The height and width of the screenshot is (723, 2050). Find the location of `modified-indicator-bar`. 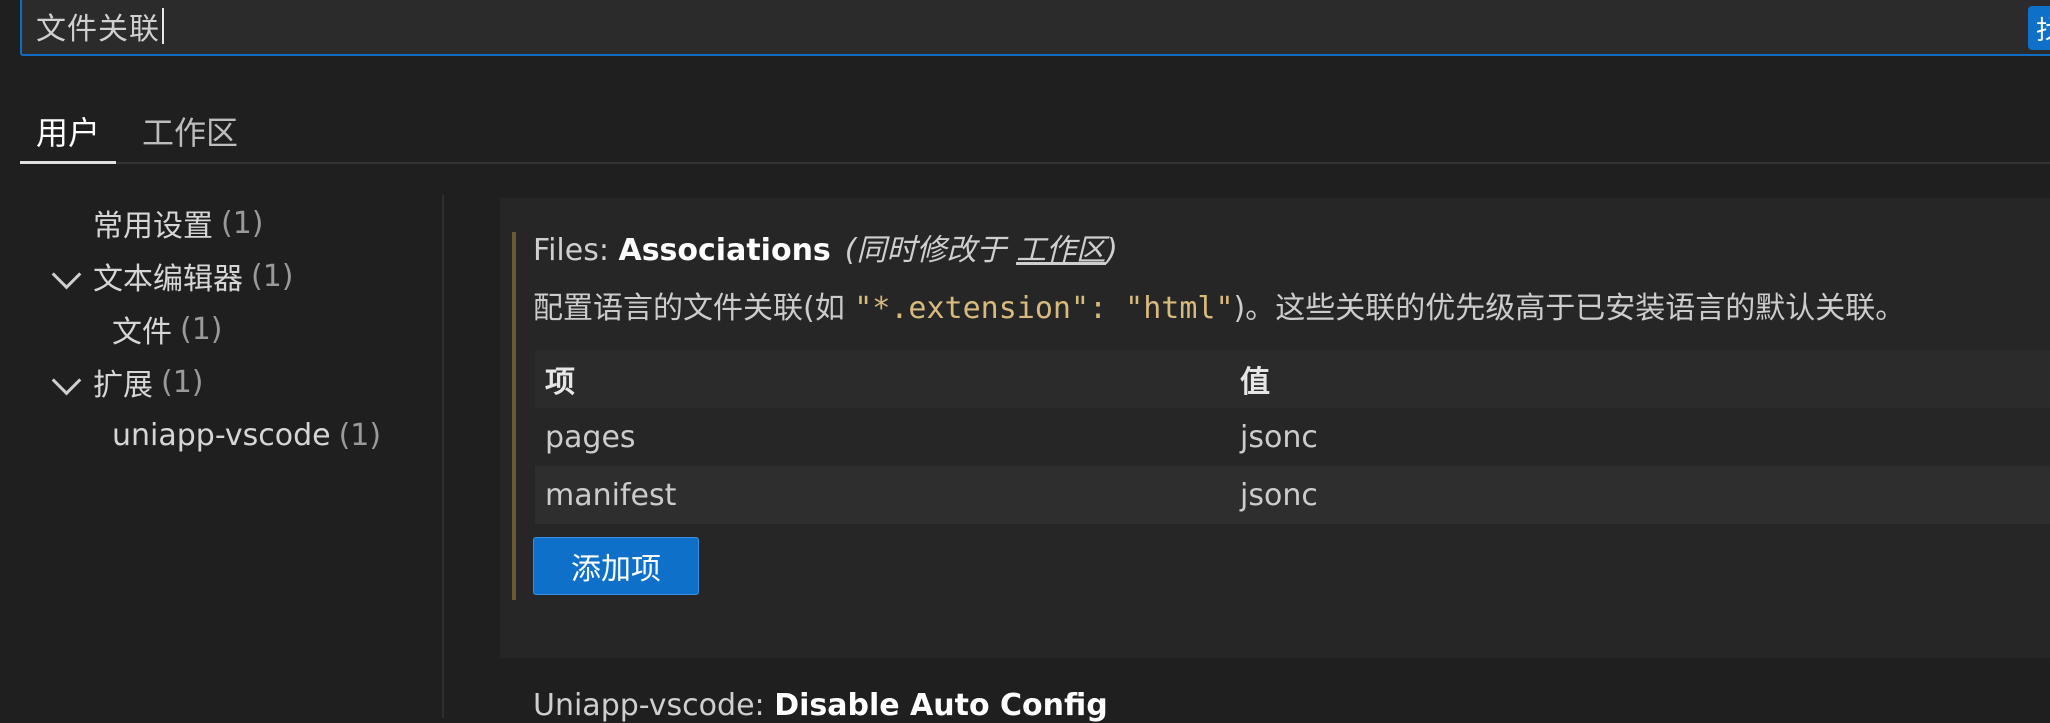

modified-indicator-bar is located at coordinates (514, 416).